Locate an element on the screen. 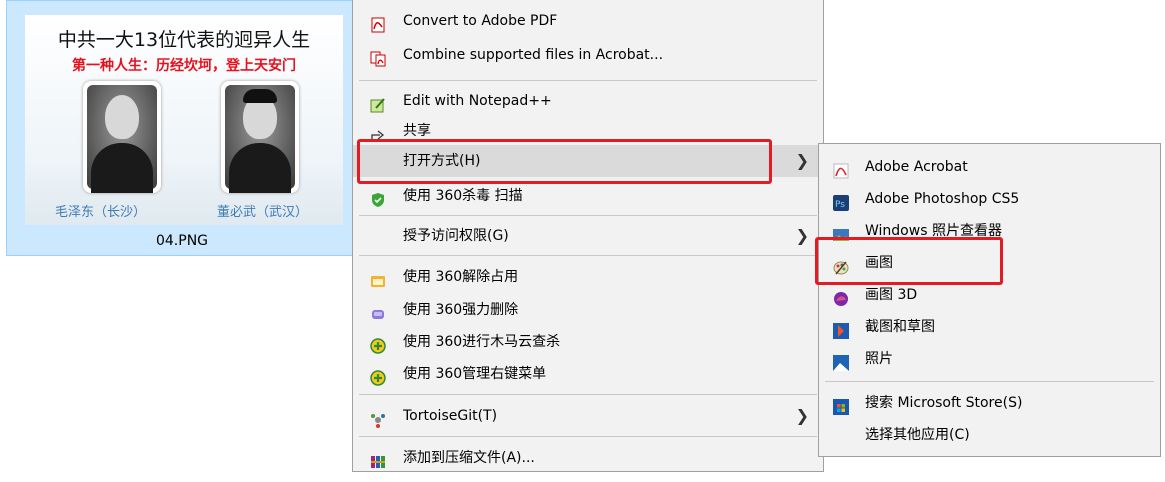 This screenshot has height=482, width=1165. submenu-item-label: Adobe Acrobat is located at coordinates (916, 167).